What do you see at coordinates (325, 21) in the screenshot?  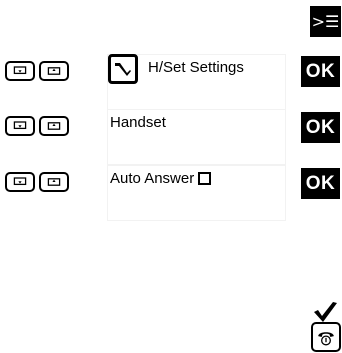 I see `menu-key-icon: >☰` at bounding box center [325, 21].